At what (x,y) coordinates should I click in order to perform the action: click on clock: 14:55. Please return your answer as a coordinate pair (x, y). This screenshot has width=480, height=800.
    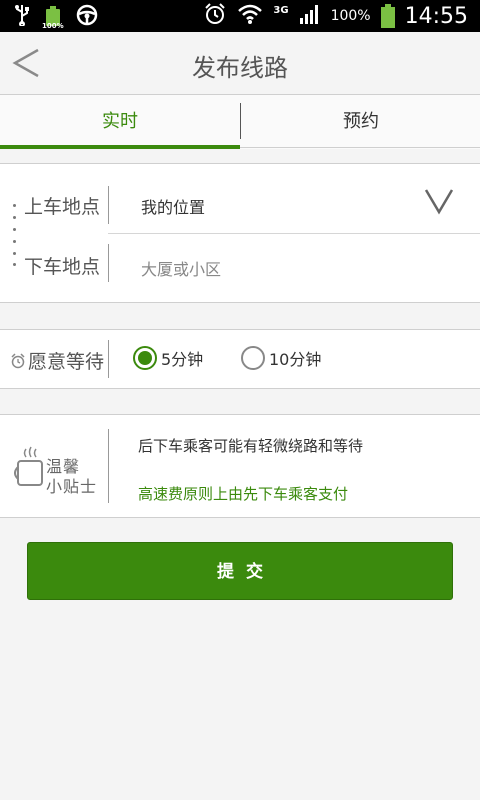
    Looking at the image, I should click on (436, 16).